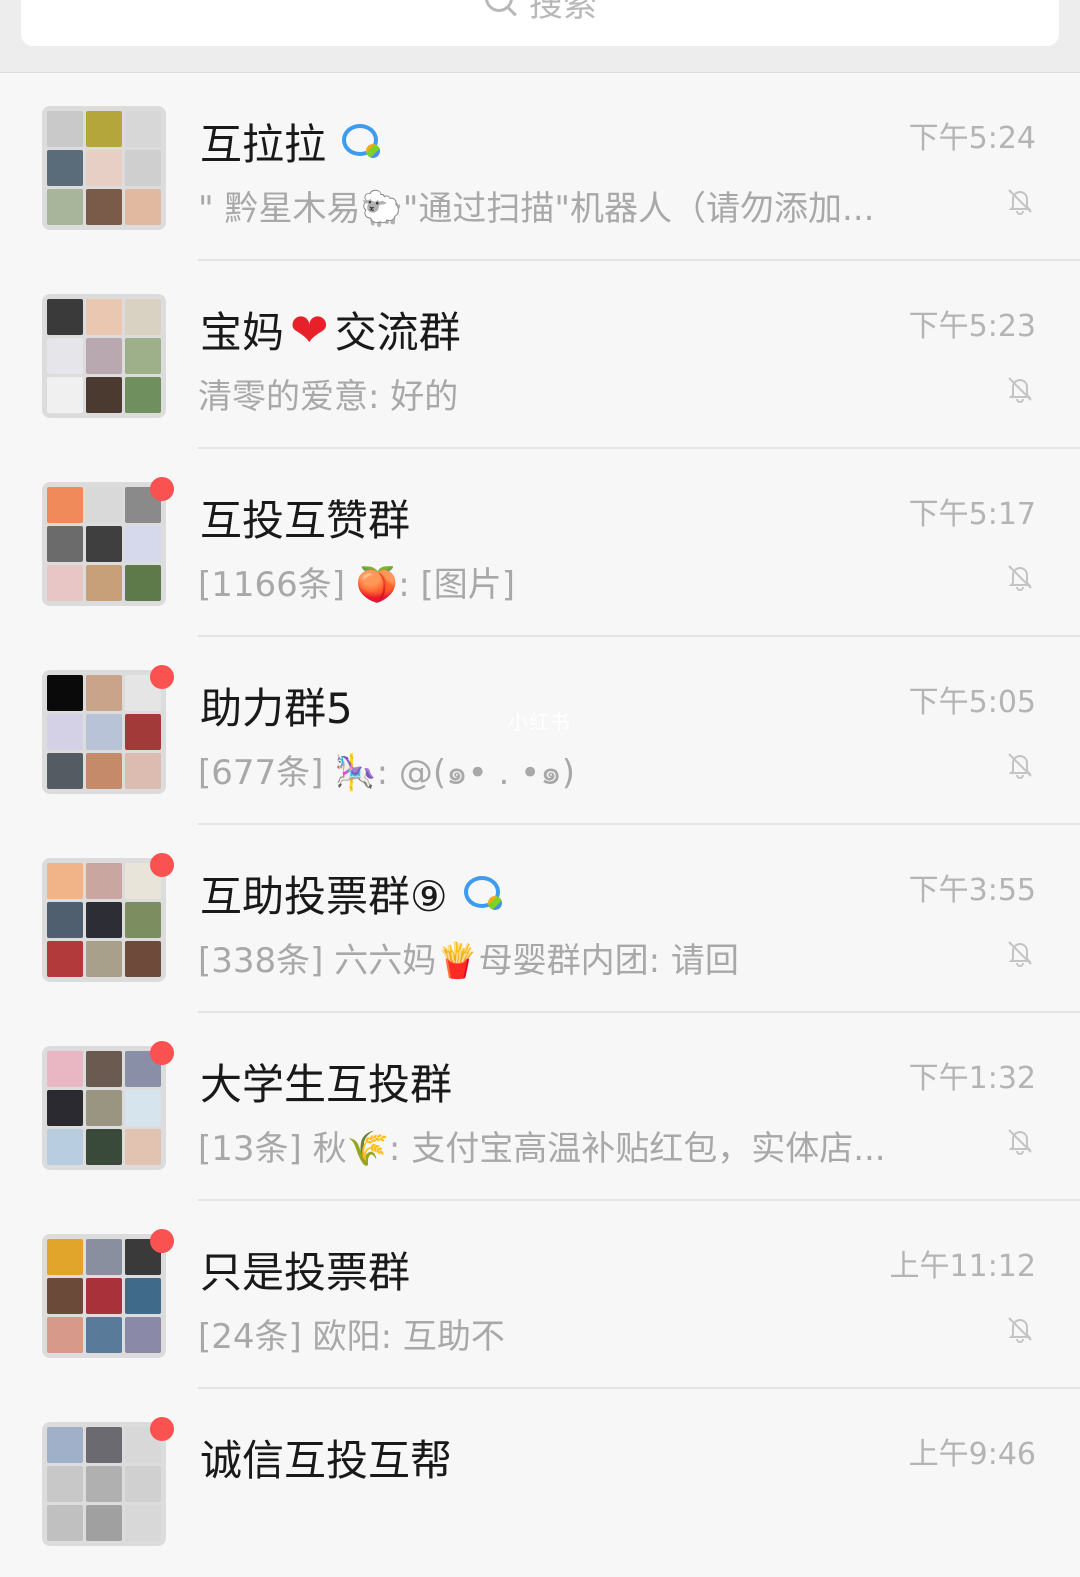  Describe the element at coordinates (500, 9) in the screenshot. I see `search-icon` at that location.